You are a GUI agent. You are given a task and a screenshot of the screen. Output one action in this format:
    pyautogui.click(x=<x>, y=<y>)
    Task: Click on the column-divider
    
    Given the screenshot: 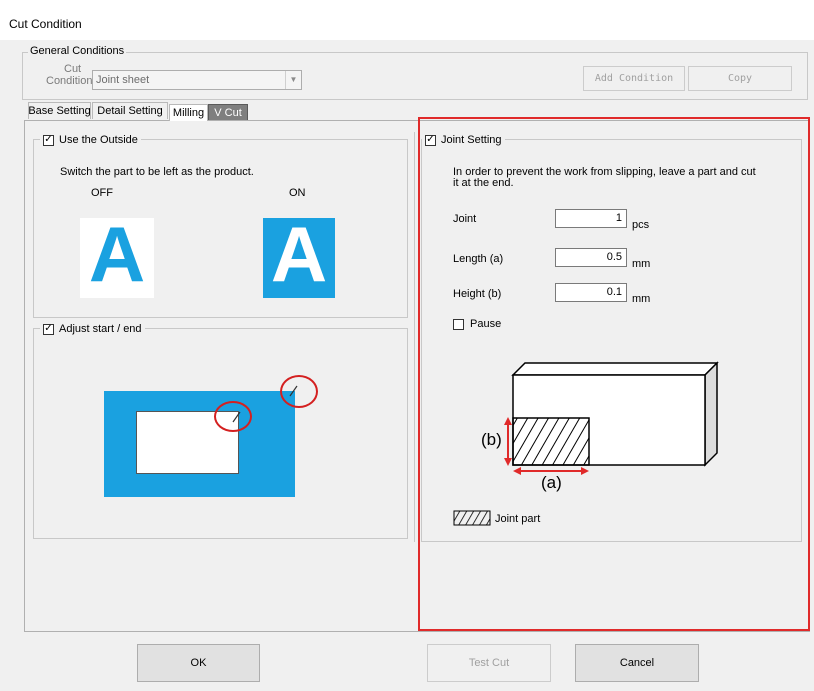 What is the action you would take?
    pyautogui.click(x=414, y=337)
    